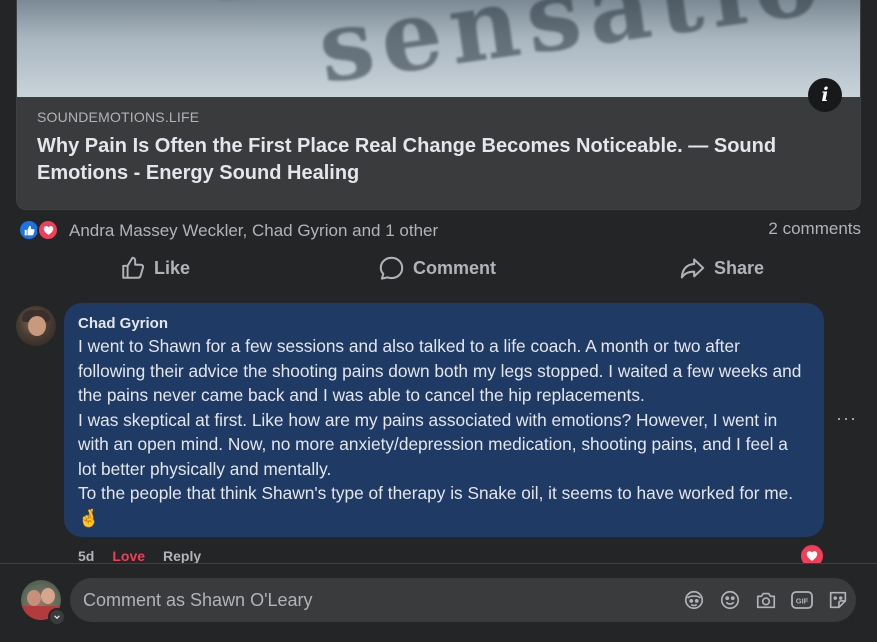  I want to click on post-actions: Like Comment Share, so click(438, 268).